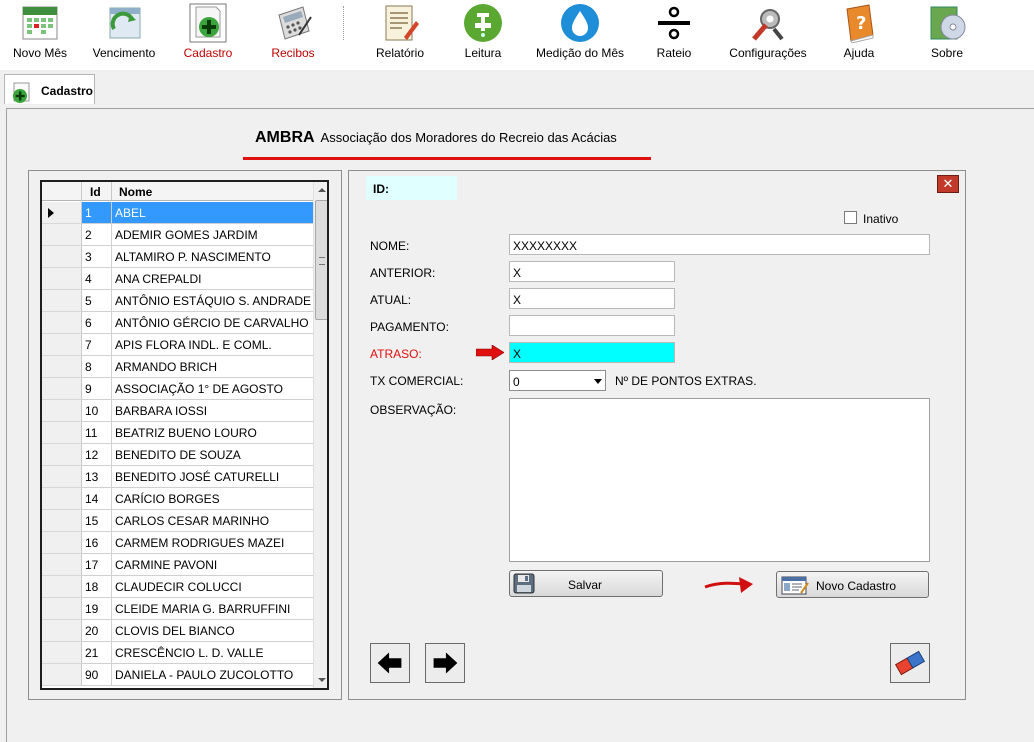 The image size is (1034, 742). I want to click on previous-record-button, so click(390, 663).